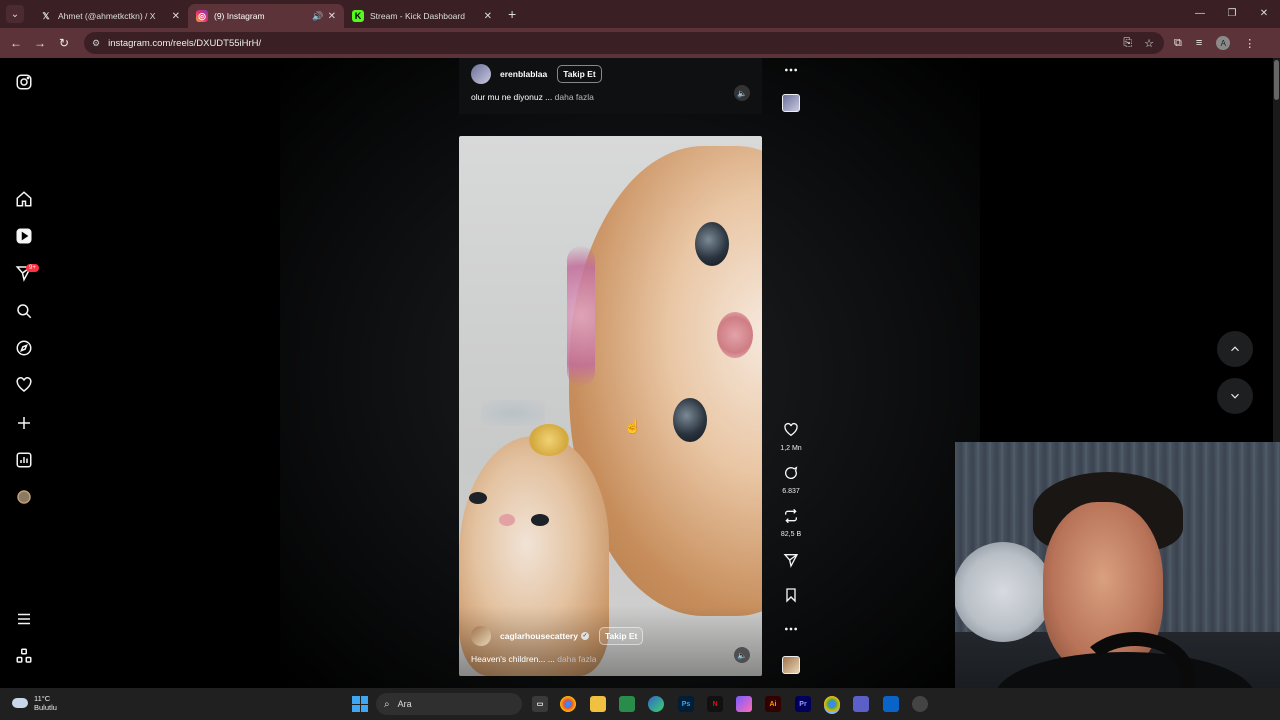  I want to click on previous-reel-button, so click(1235, 349).